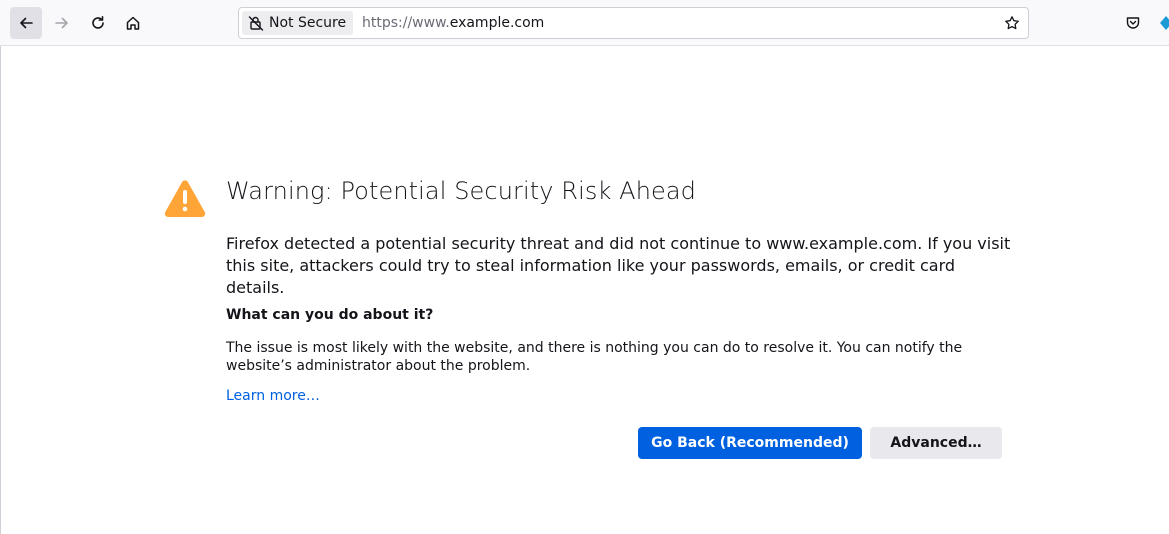 This screenshot has width=1169, height=534. I want to click on star-icon, so click(1012, 23).